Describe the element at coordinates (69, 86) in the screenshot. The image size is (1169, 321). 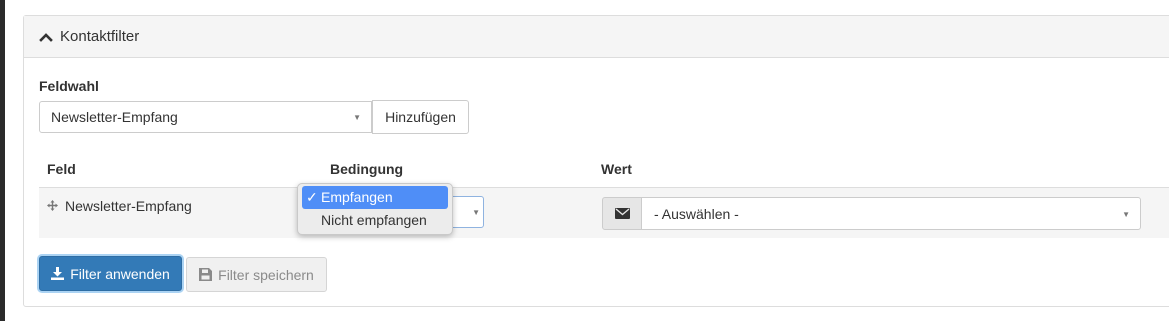
I see `field-selection-label: Feldwahl` at that location.